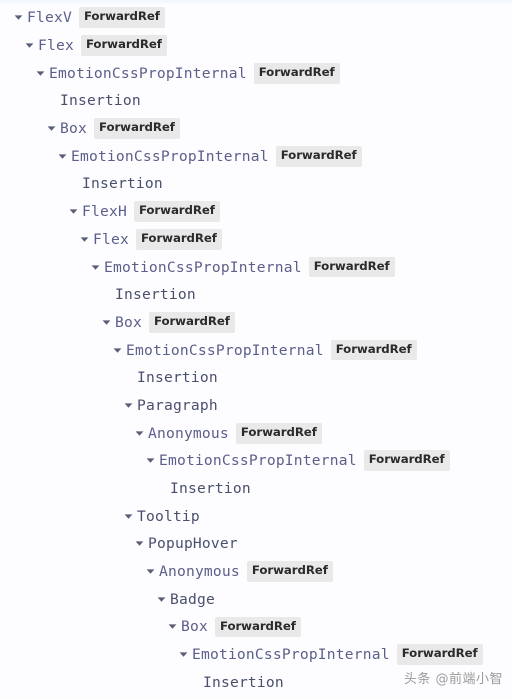  I want to click on tree-item-name: Paragraph, so click(177, 405).